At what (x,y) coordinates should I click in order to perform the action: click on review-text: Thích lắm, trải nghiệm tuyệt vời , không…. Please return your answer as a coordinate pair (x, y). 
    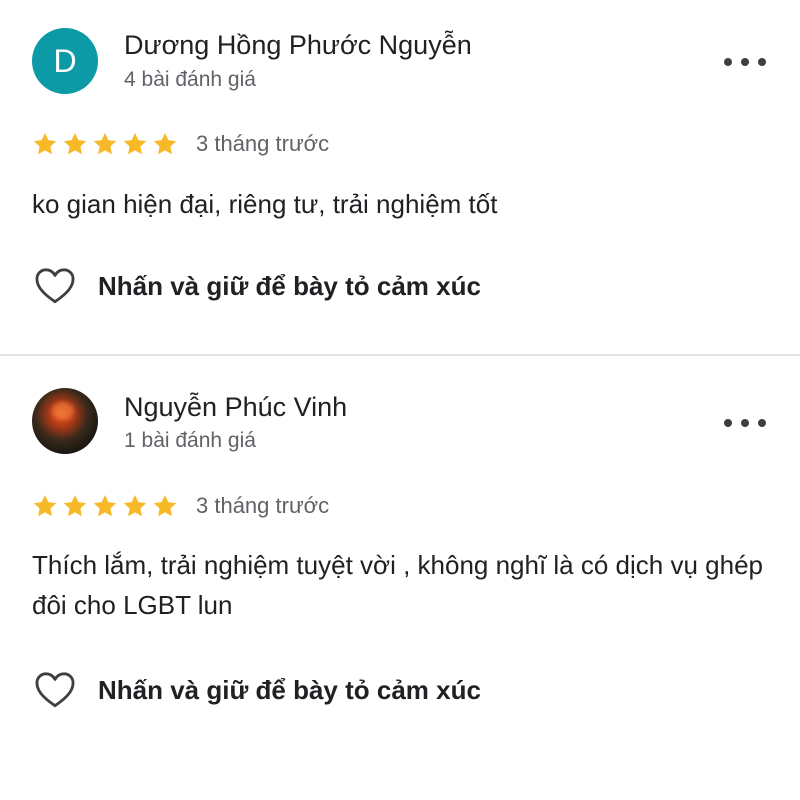
    Looking at the image, I should click on (397, 585).